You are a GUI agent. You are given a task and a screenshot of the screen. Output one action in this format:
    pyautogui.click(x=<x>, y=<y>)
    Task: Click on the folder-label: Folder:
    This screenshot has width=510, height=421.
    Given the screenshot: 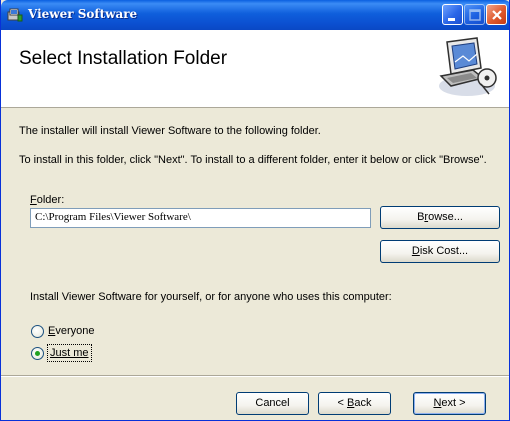 What is the action you would take?
    pyautogui.click(x=47, y=200)
    